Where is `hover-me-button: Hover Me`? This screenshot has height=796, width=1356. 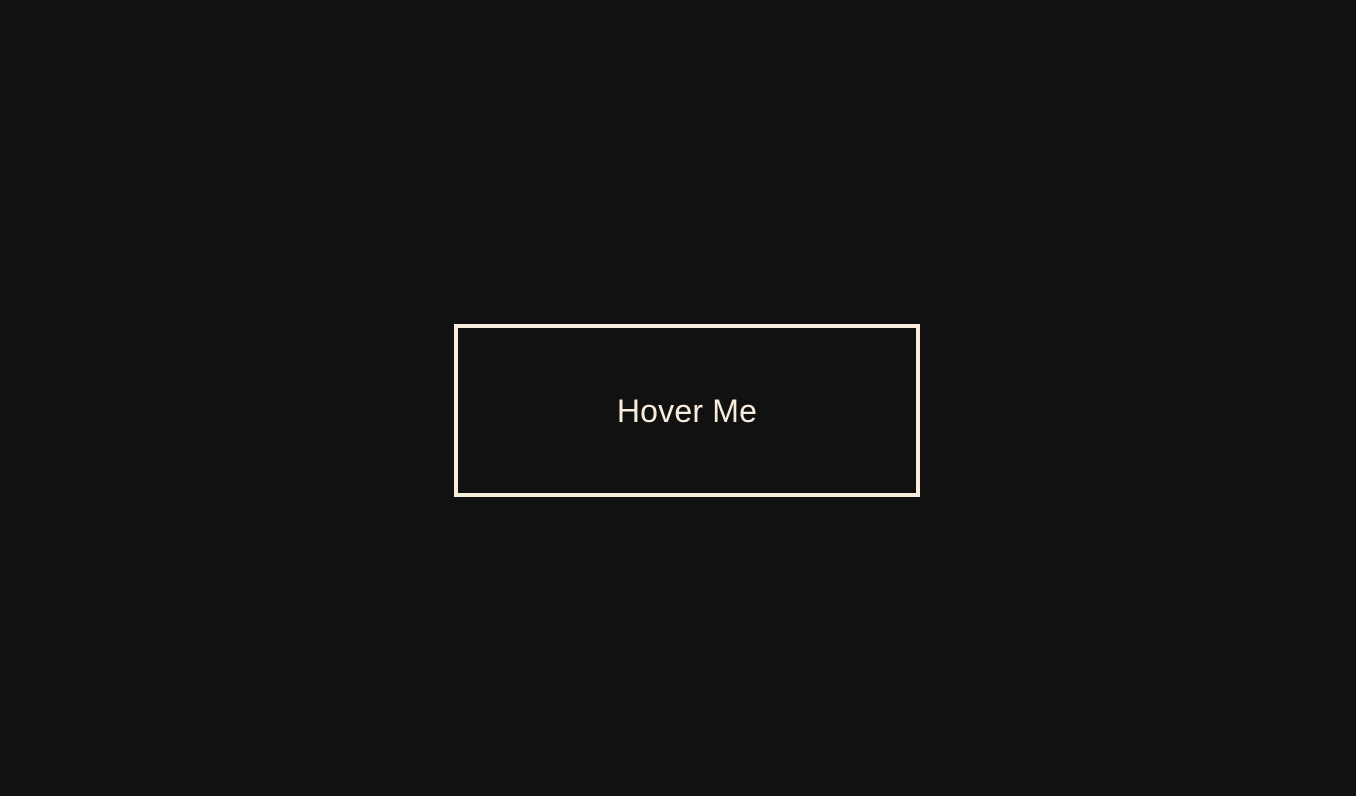
hover-me-button: Hover Me is located at coordinates (687, 410).